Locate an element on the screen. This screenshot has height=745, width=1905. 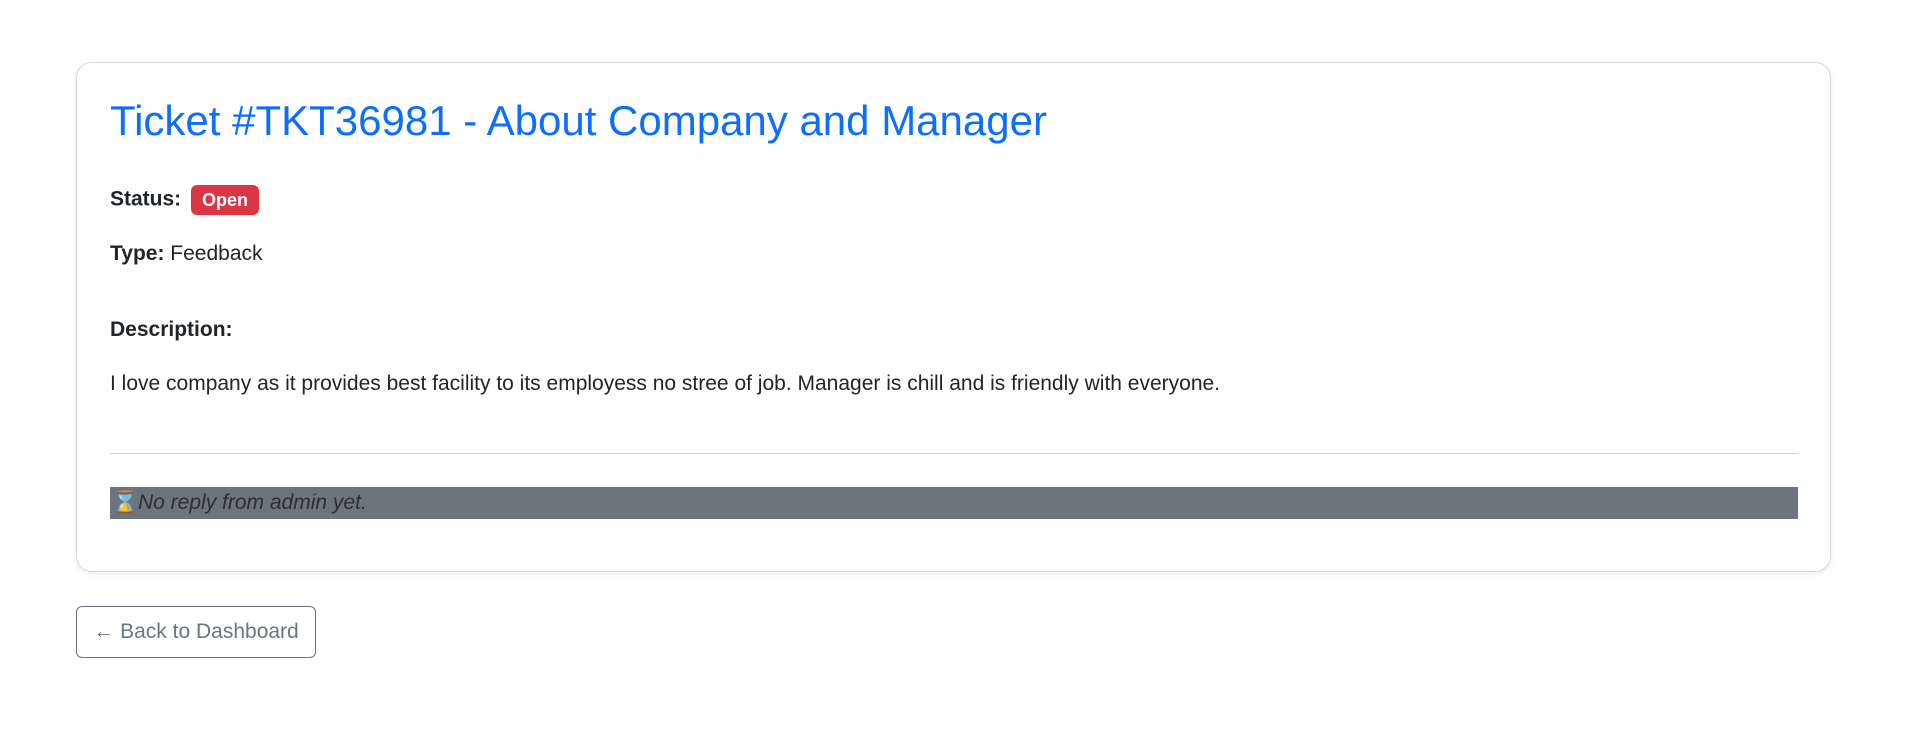
type-label: Type: is located at coordinates (137, 253).